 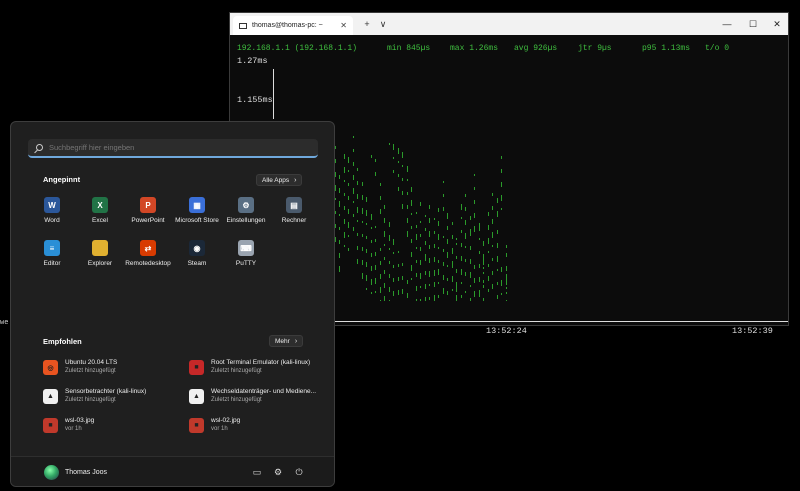 What do you see at coordinates (753, 24) in the screenshot?
I see `maximize-button: ☐` at bounding box center [753, 24].